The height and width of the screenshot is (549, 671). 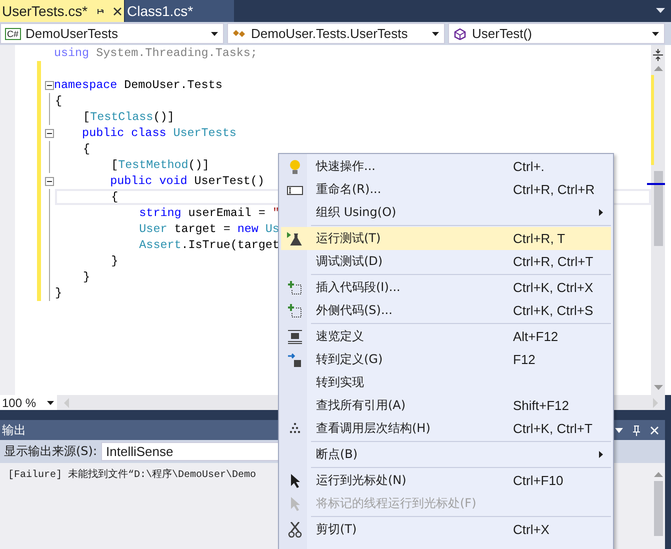 What do you see at coordinates (446, 261) in the screenshot?
I see `menu-item: 调试测试(D) Ctrl+R, Ctrl+T` at bounding box center [446, 261].